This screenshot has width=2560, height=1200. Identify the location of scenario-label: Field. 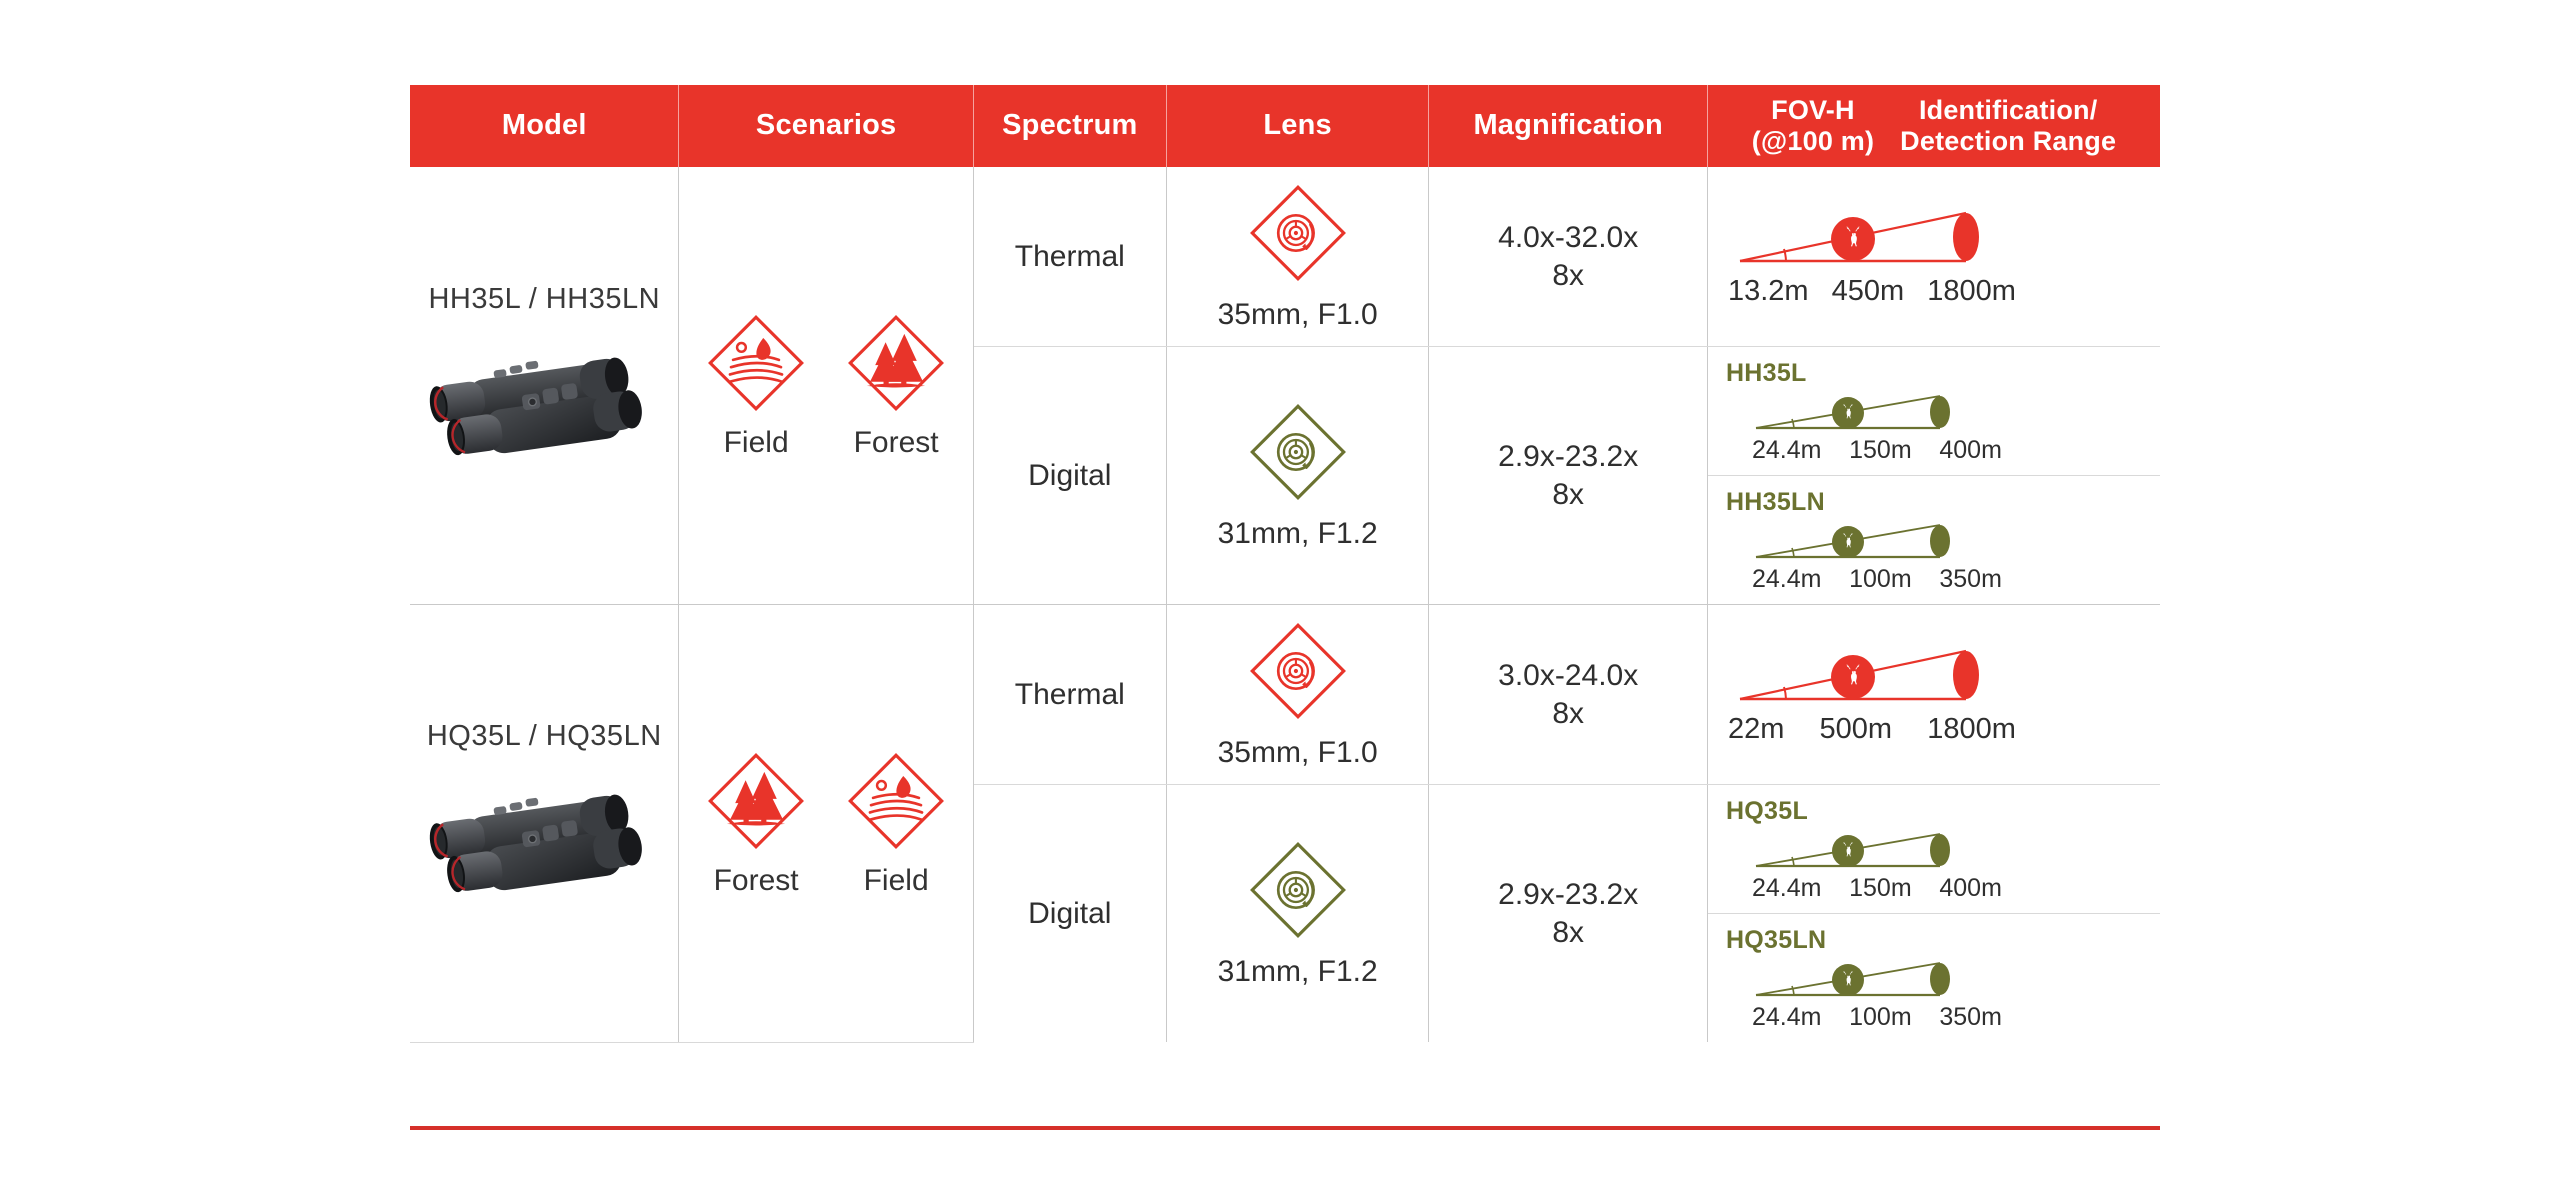
(756, 442).